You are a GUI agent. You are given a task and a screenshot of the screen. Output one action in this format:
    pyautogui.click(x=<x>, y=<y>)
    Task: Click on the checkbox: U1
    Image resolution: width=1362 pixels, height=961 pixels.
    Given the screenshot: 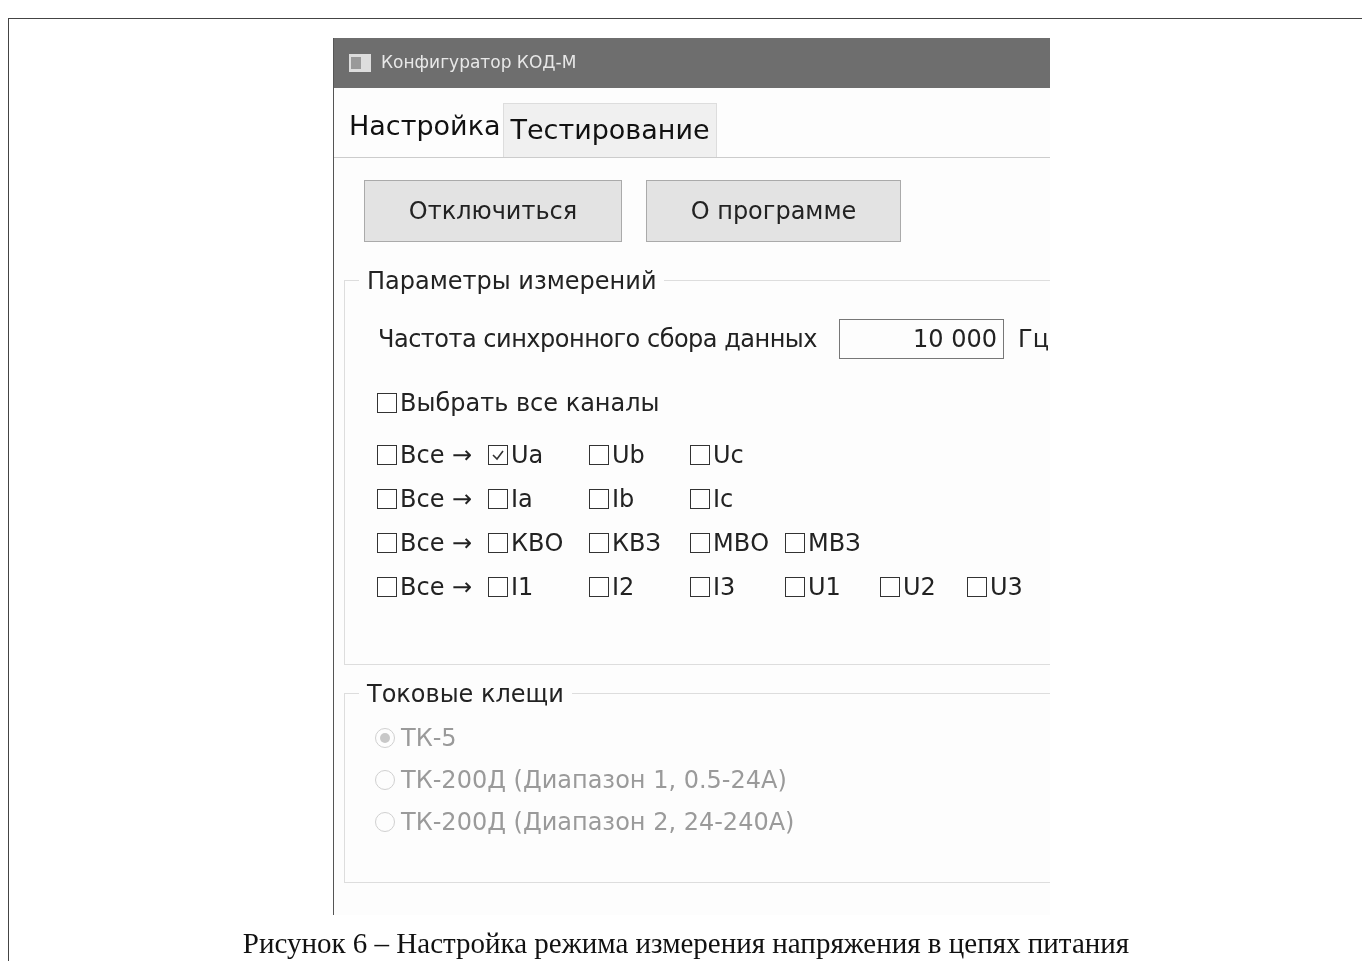 What is the action you would take?
    pyautogui.click(x=832, y=586)
    